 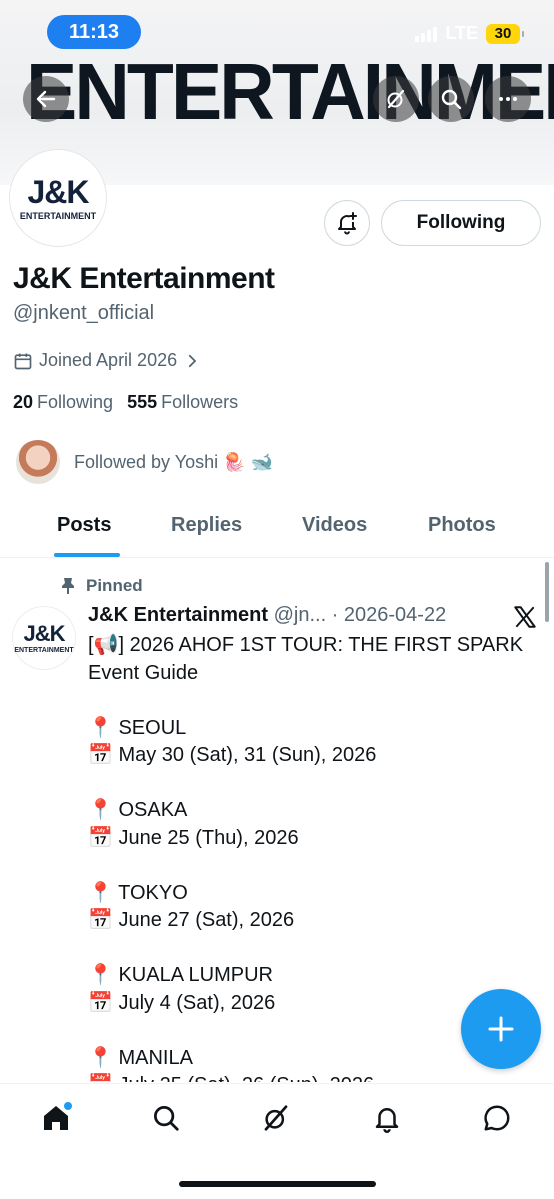 What do you see at coordinates (193, 837) in the screenshot?
I see `post-line: 📅 June 25 (Thu), 2026` at bounding box center [193, 837].